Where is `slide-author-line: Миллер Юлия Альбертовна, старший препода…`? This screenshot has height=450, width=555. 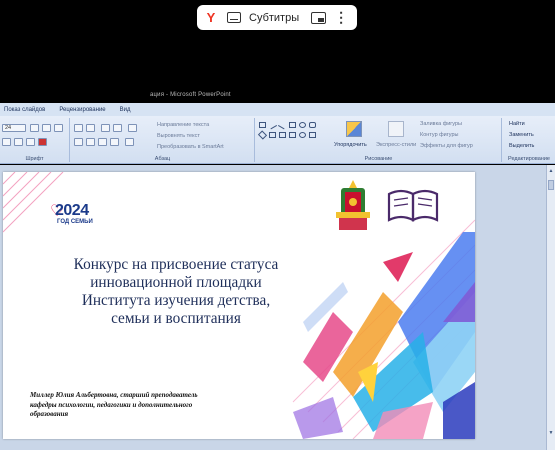 slide-author-line: Миллер Юлия Альбертовна, старший препода… is located at coordinates (114, 395).